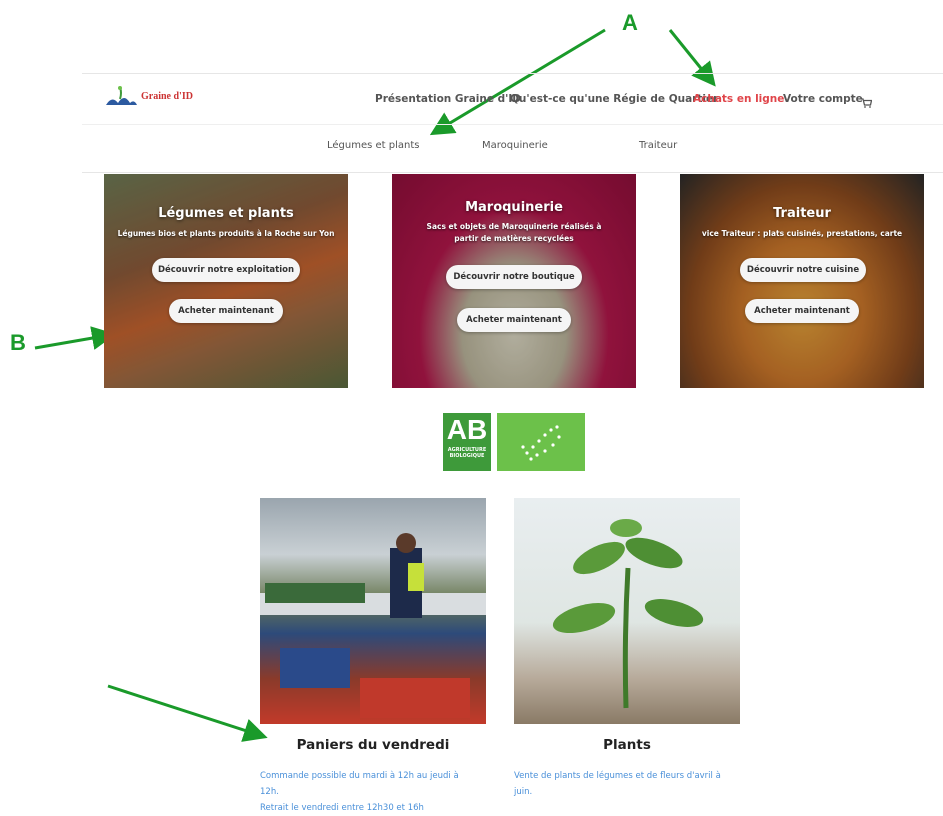 This screenshot has width=943, height=816. I want to click on annotation-b: B, so click(18, 342).